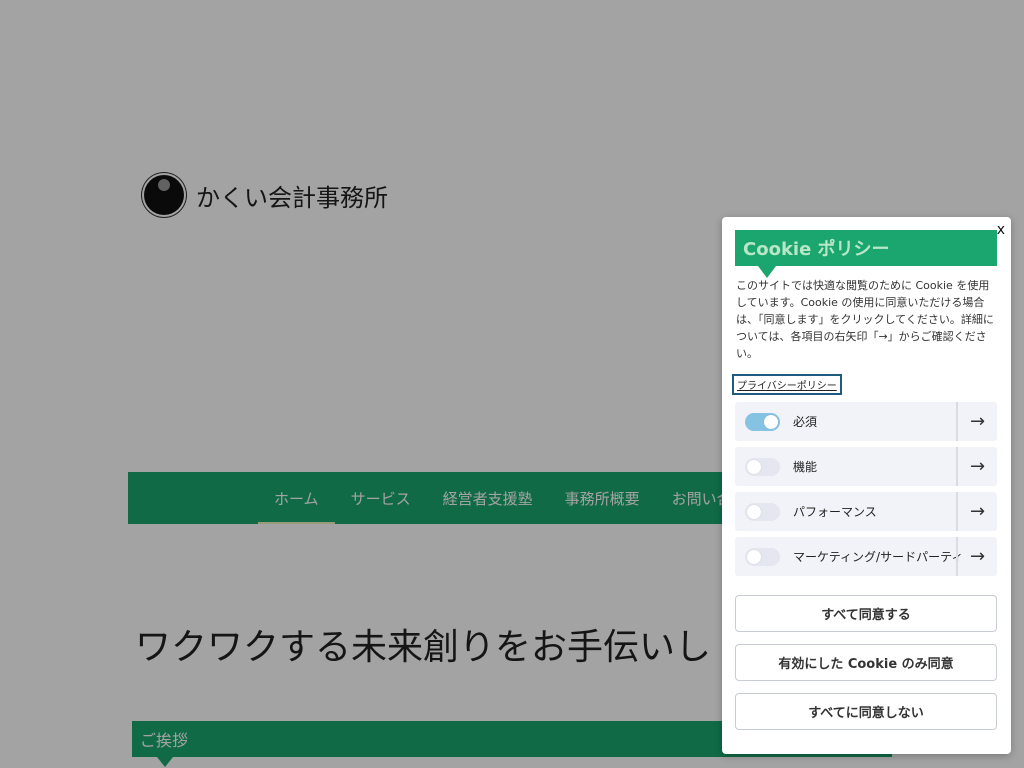 The image size is (1024, 768). Describe the element at coordinates (762, 421) in the screenshot. I see `required-toggle` at that location.